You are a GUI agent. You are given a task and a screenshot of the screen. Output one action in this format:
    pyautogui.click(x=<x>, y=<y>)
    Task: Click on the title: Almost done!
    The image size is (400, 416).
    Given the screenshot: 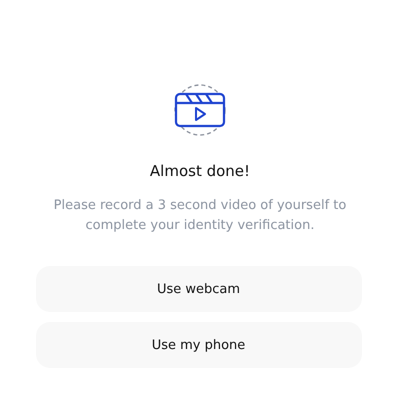 What is the action you would take?
    pyautogui.click(x=200, y=171)
    